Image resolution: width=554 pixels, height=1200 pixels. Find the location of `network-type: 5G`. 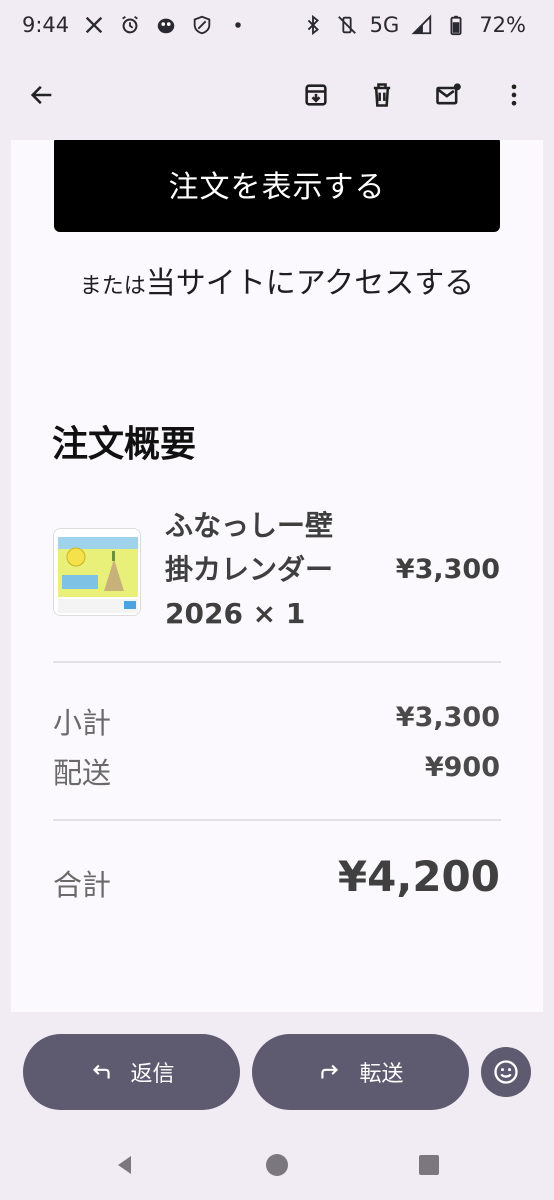

network-type: 5G is located at coordinates (384, 25).